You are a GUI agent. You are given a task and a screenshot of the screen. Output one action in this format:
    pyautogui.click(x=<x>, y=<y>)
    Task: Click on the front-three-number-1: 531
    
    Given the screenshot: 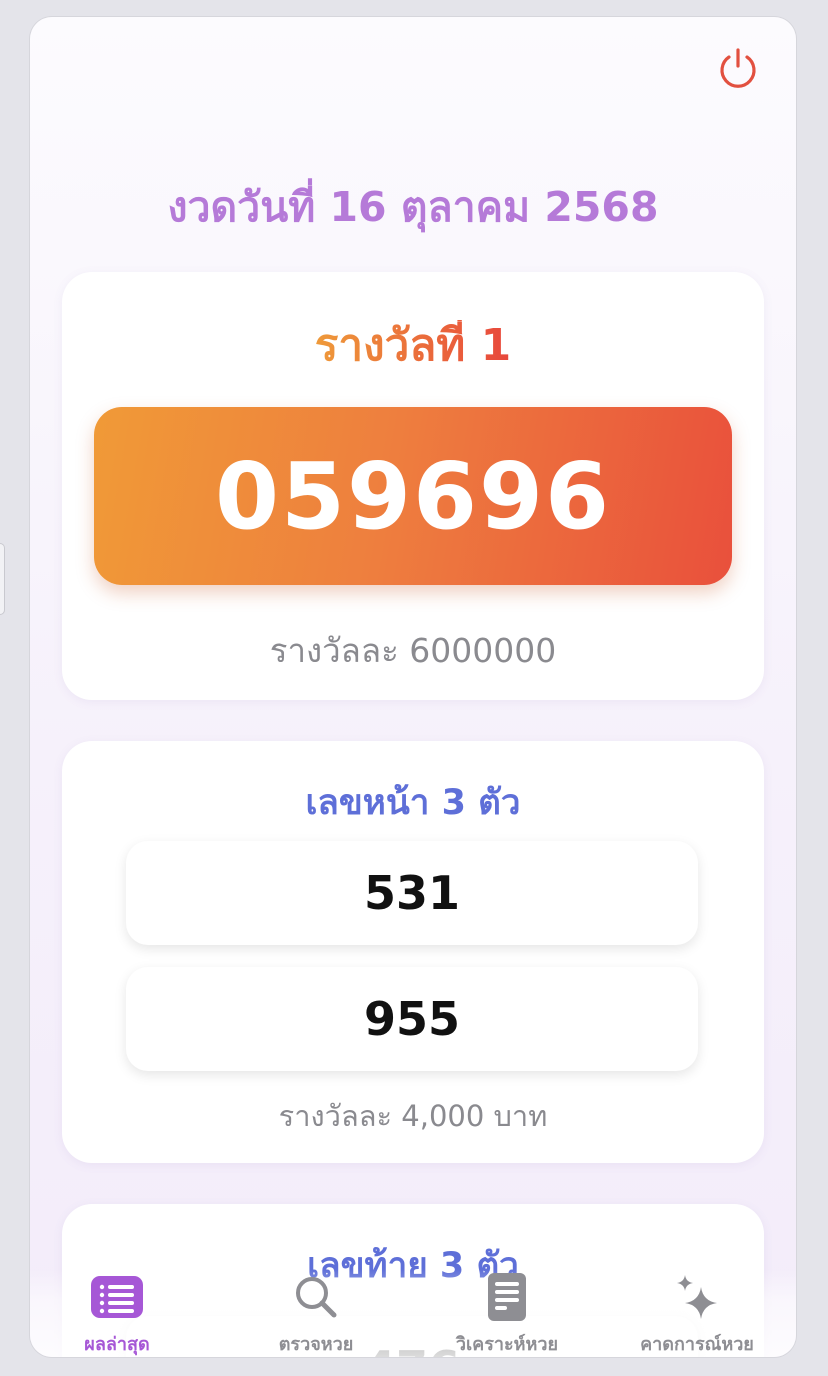 What is the action you would take?
    pyautogui.click(x=412, y=893)
    